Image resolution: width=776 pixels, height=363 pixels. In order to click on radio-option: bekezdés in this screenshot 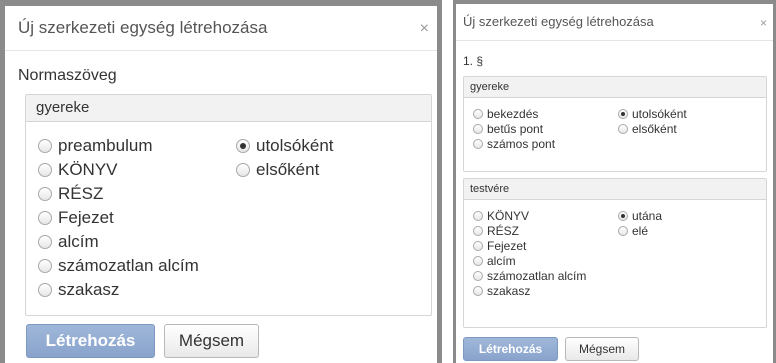, I will do `click(514, 113)`.